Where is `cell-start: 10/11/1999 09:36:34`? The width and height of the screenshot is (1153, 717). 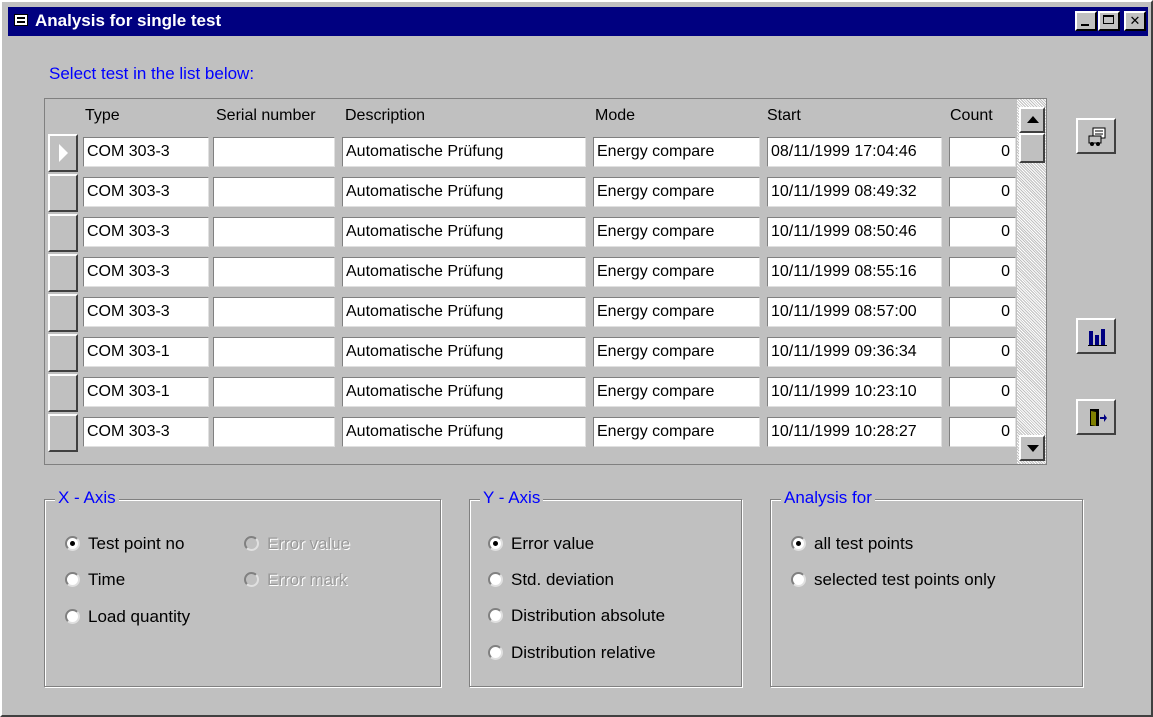
cell-start: 10/11/1999 09:36:34 is located at coordinates (854, 352).